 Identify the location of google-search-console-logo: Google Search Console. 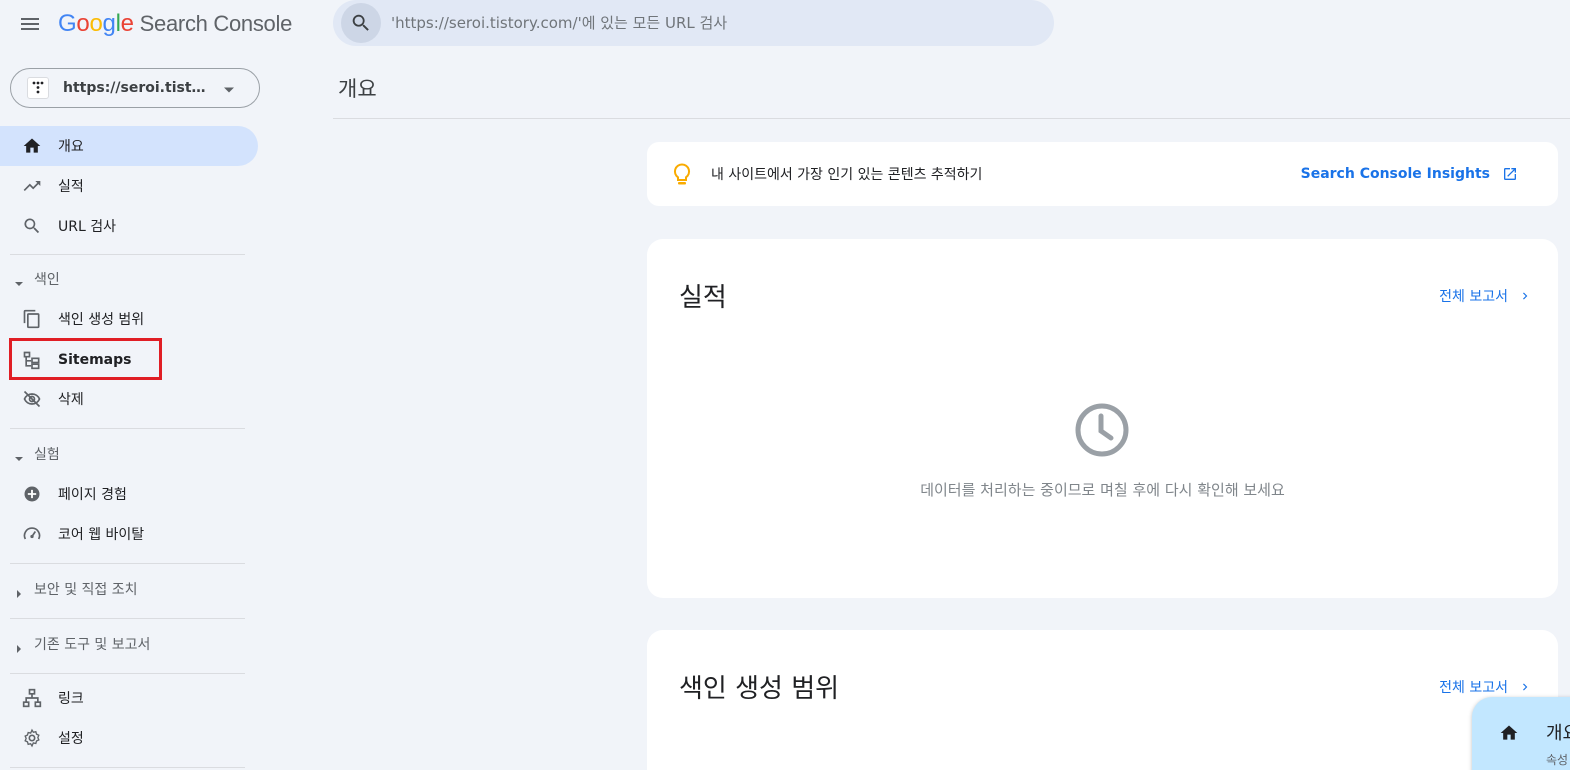
(175, 24).